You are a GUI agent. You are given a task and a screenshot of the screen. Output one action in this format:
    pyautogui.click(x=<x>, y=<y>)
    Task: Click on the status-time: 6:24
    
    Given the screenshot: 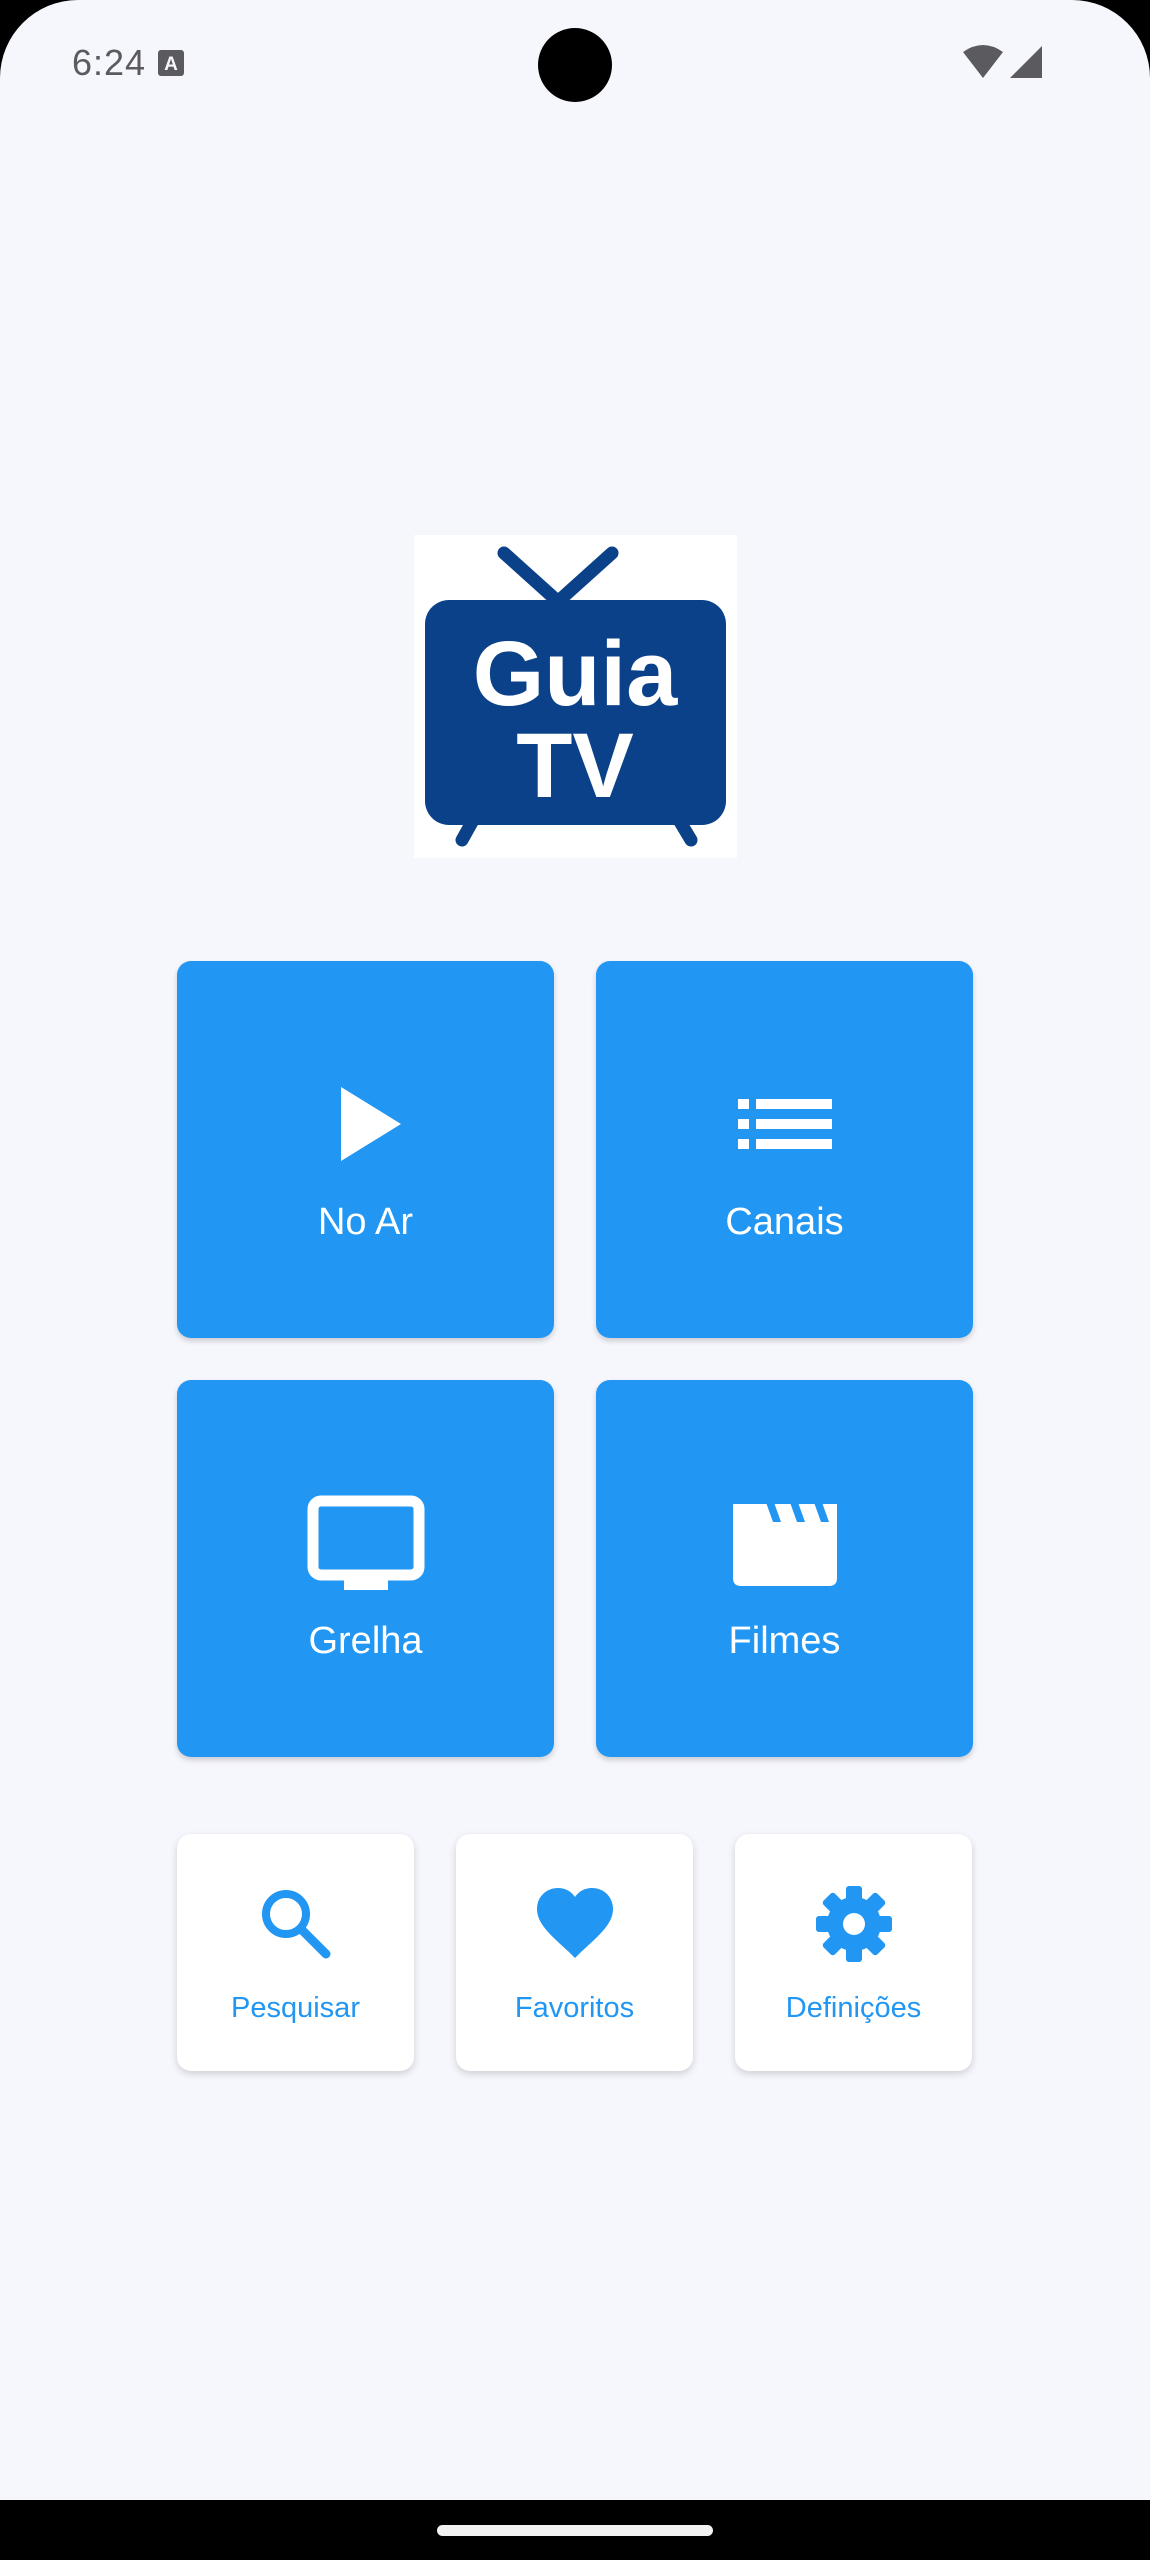 What is the action you would take?
    pyautogui.click(x=109, y=62)
    